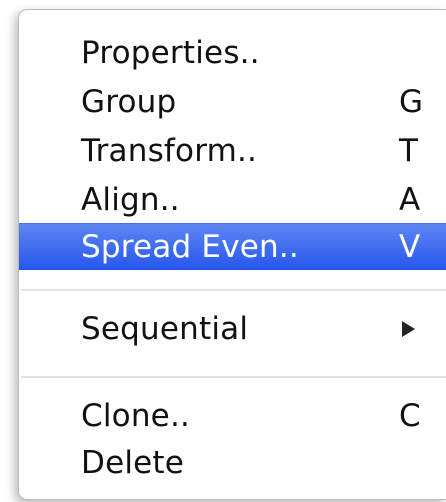  What do you see at coordinates (408, 150) in the screenshot?
I see `shortcut-key: T` at bounding box center [408, 150].